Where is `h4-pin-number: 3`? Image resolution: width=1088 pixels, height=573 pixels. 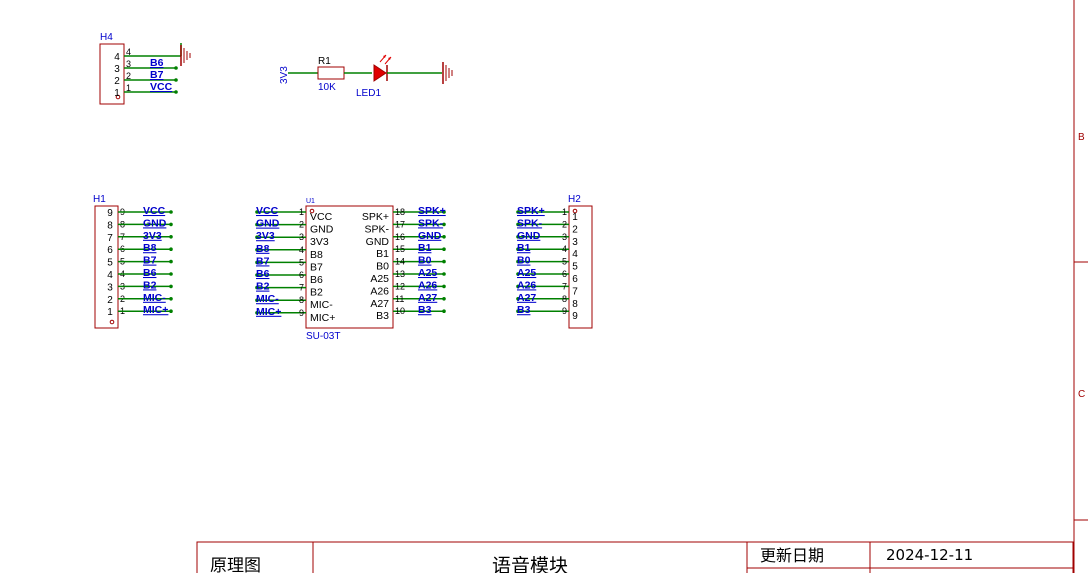 h4-pin-number: 3 is located at coordinates (117, 69).